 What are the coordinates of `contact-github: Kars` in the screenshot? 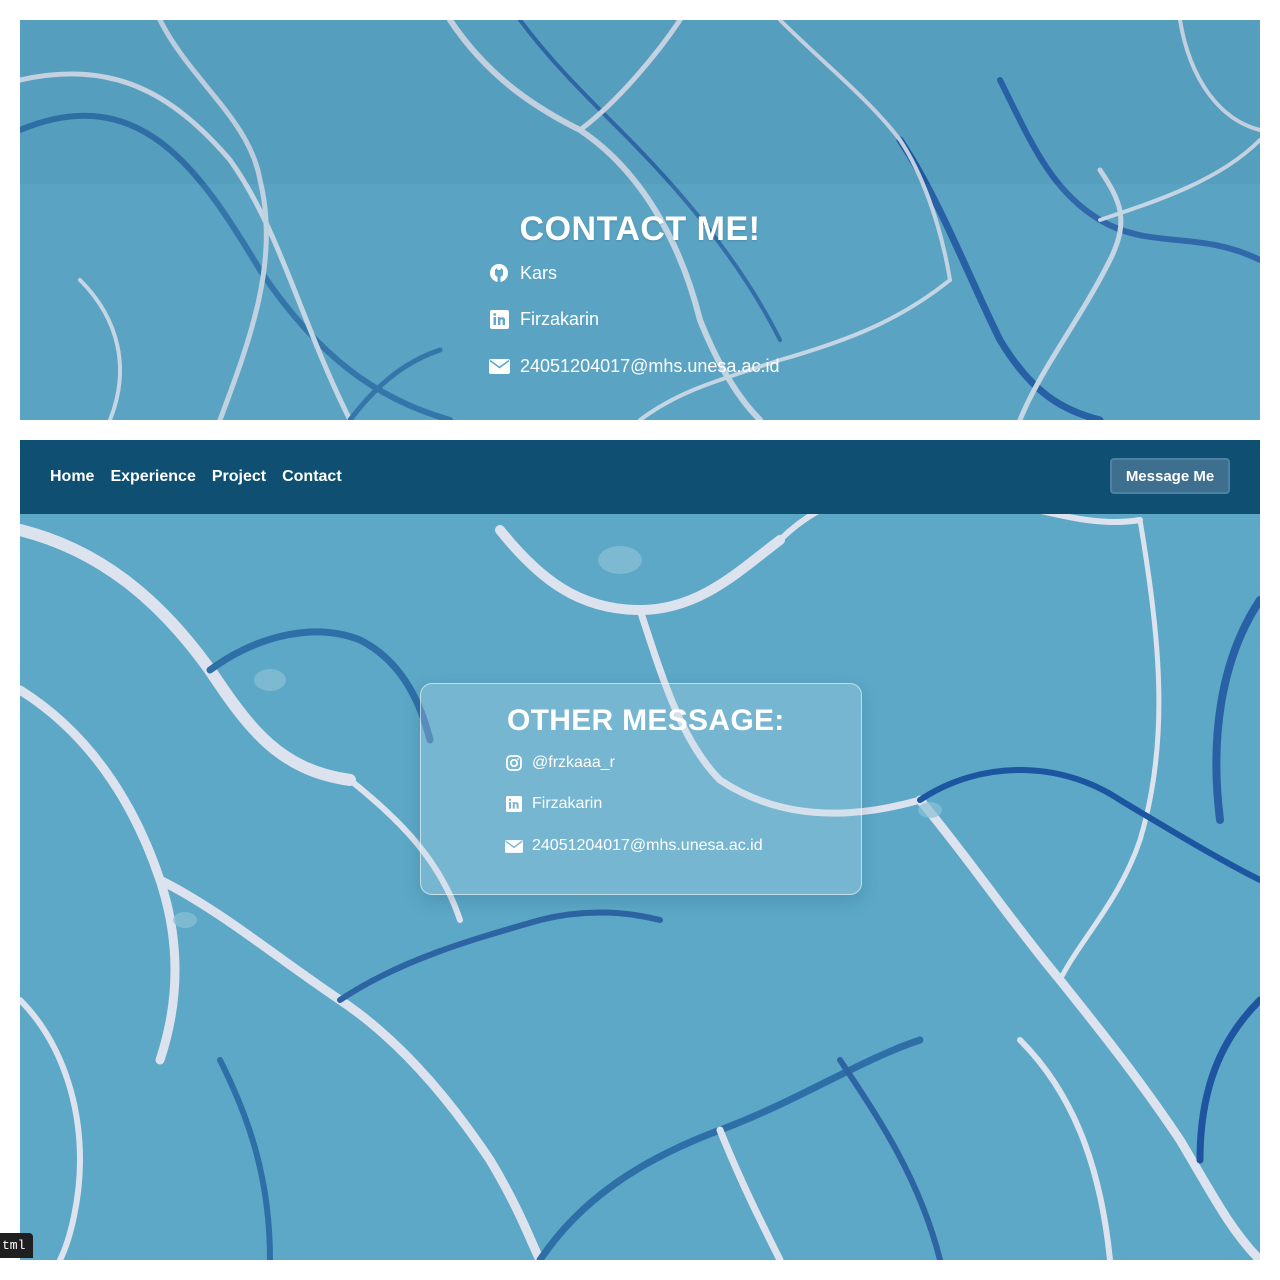 It's located at (522, 273).